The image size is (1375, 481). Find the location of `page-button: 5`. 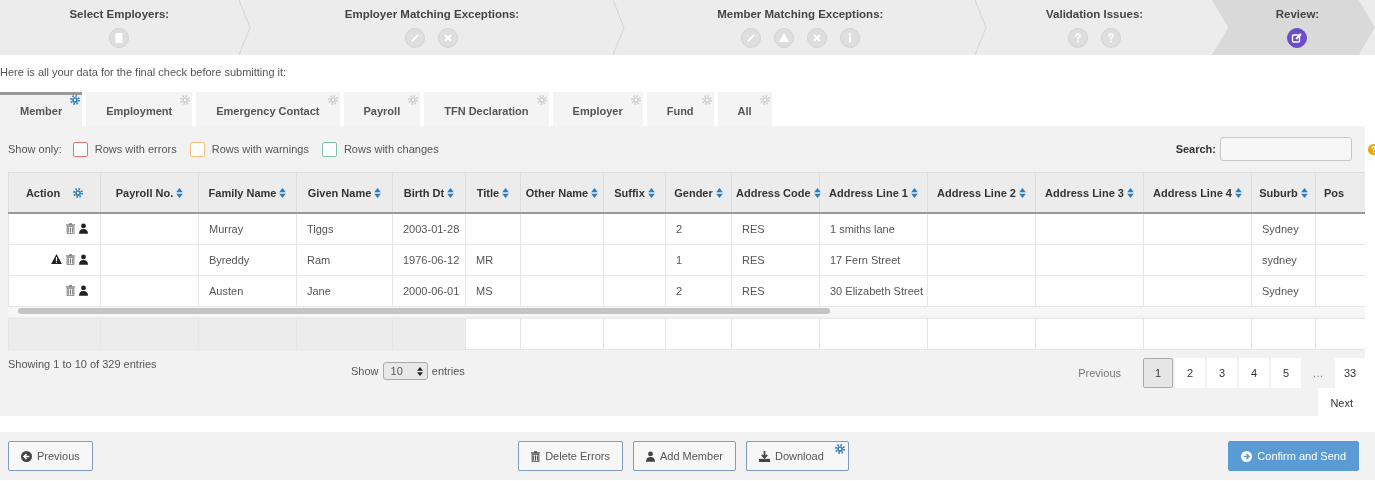

page-button: 5 is located at coordinates (1286, 373).